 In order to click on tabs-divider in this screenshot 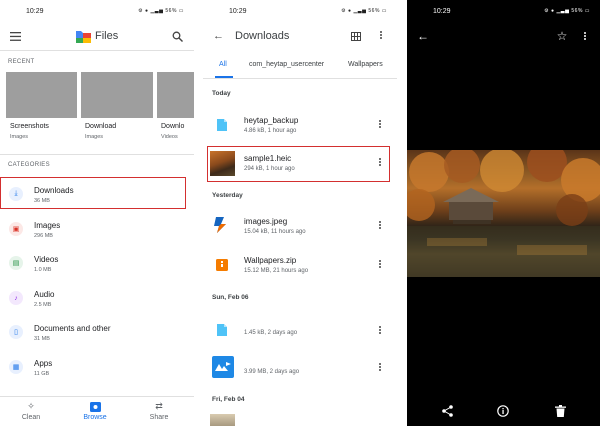, I will do `click(300, 78)`.